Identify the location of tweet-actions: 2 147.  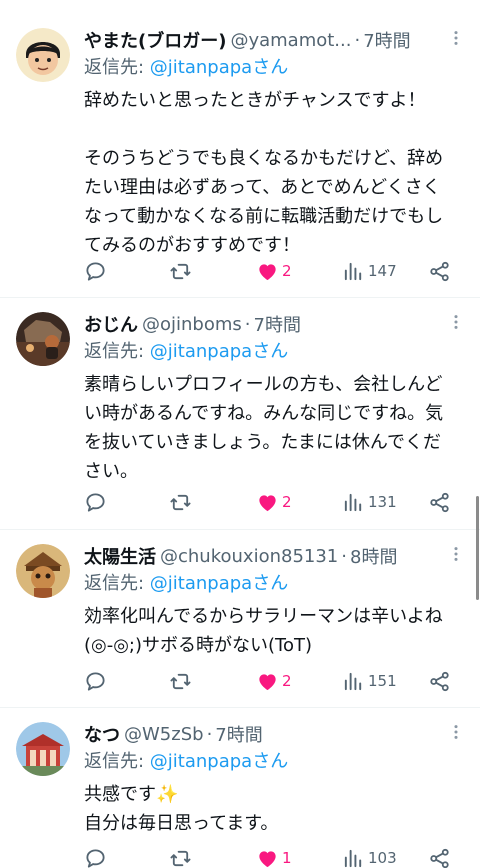
(274, 271).